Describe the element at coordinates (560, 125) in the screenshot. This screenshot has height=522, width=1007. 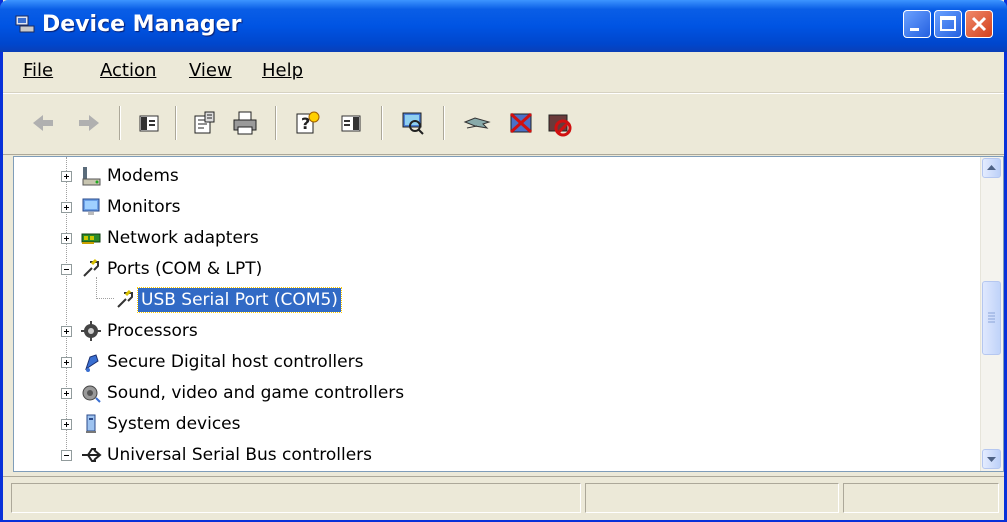
I see `disable-icon` at that location.